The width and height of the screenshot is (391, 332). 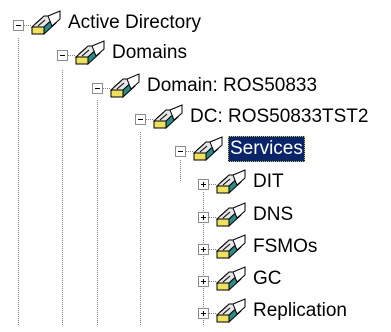 I want to click on tree-node-label: Domain: ROS50833, so click(x=232, y=86).